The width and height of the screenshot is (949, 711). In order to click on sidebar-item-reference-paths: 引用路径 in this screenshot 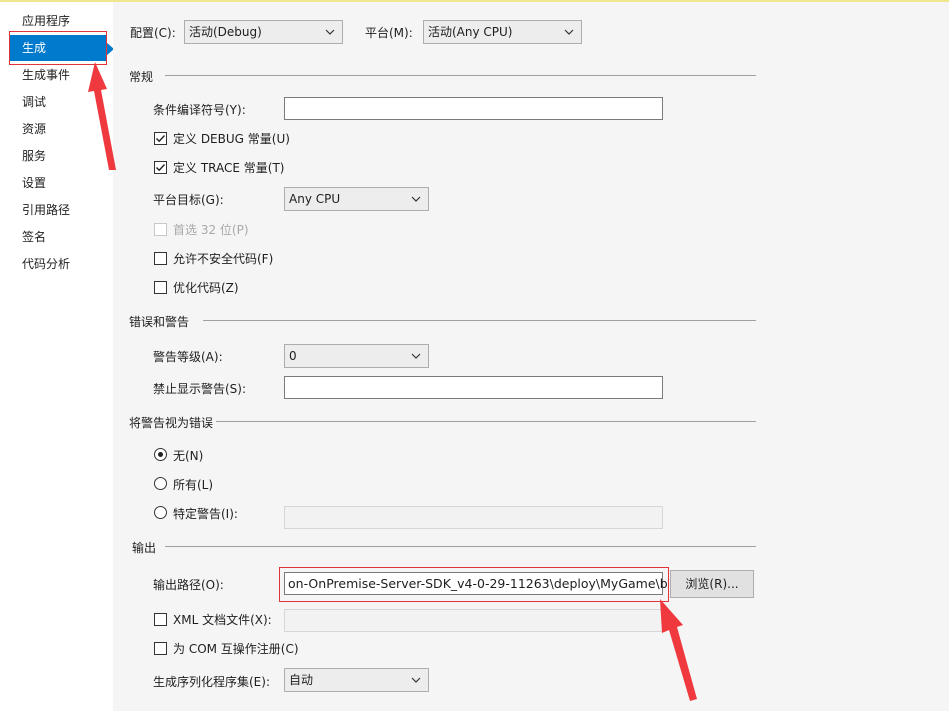, I will do `click(58, 210)`.